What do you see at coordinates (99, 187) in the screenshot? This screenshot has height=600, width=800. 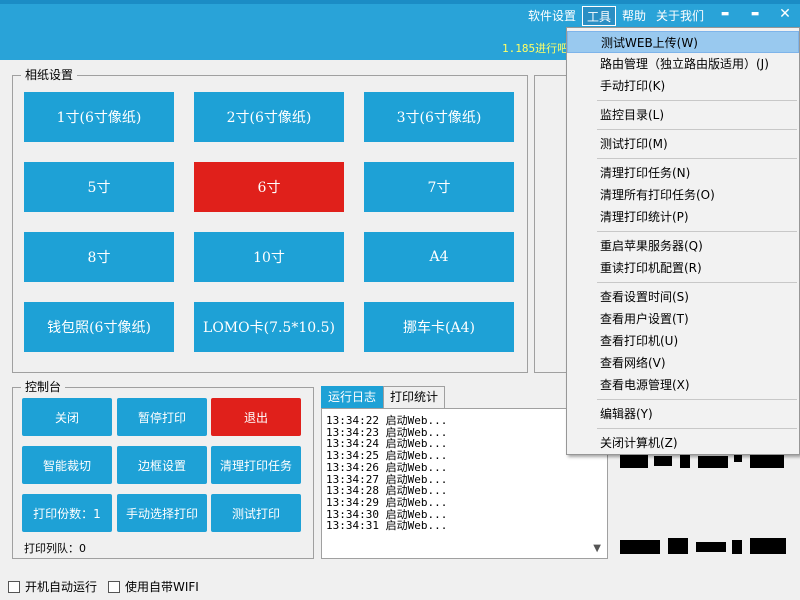 I see `paper-size-button: 5寸` at bounding box center [99, 187].